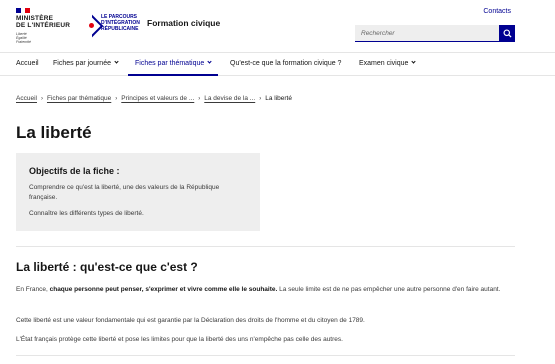  I want to click on objectives-title: Objectifs de la fiche :, so click(74, 171).